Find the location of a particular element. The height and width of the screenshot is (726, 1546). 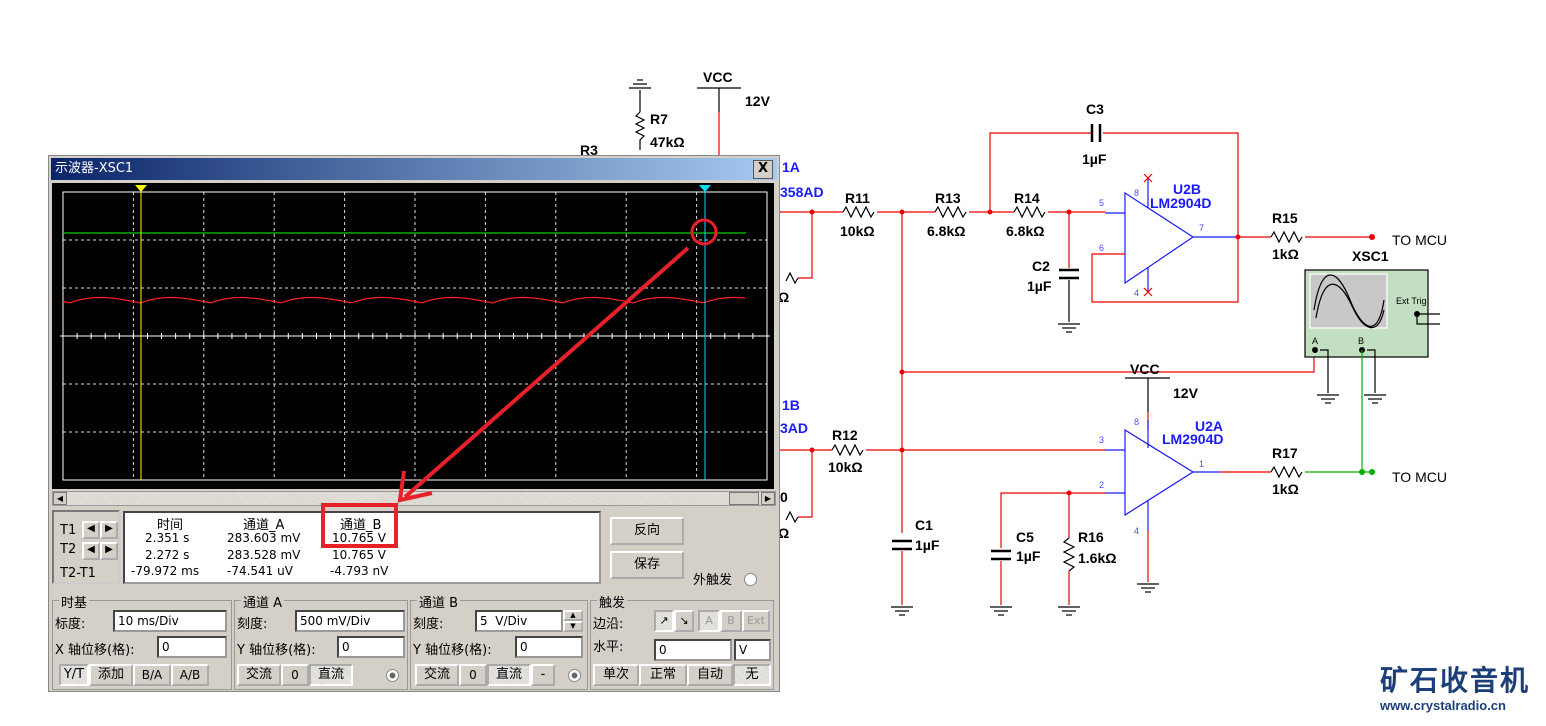

channel-b-zero-button: 0 is located at coordinates (473, 675).